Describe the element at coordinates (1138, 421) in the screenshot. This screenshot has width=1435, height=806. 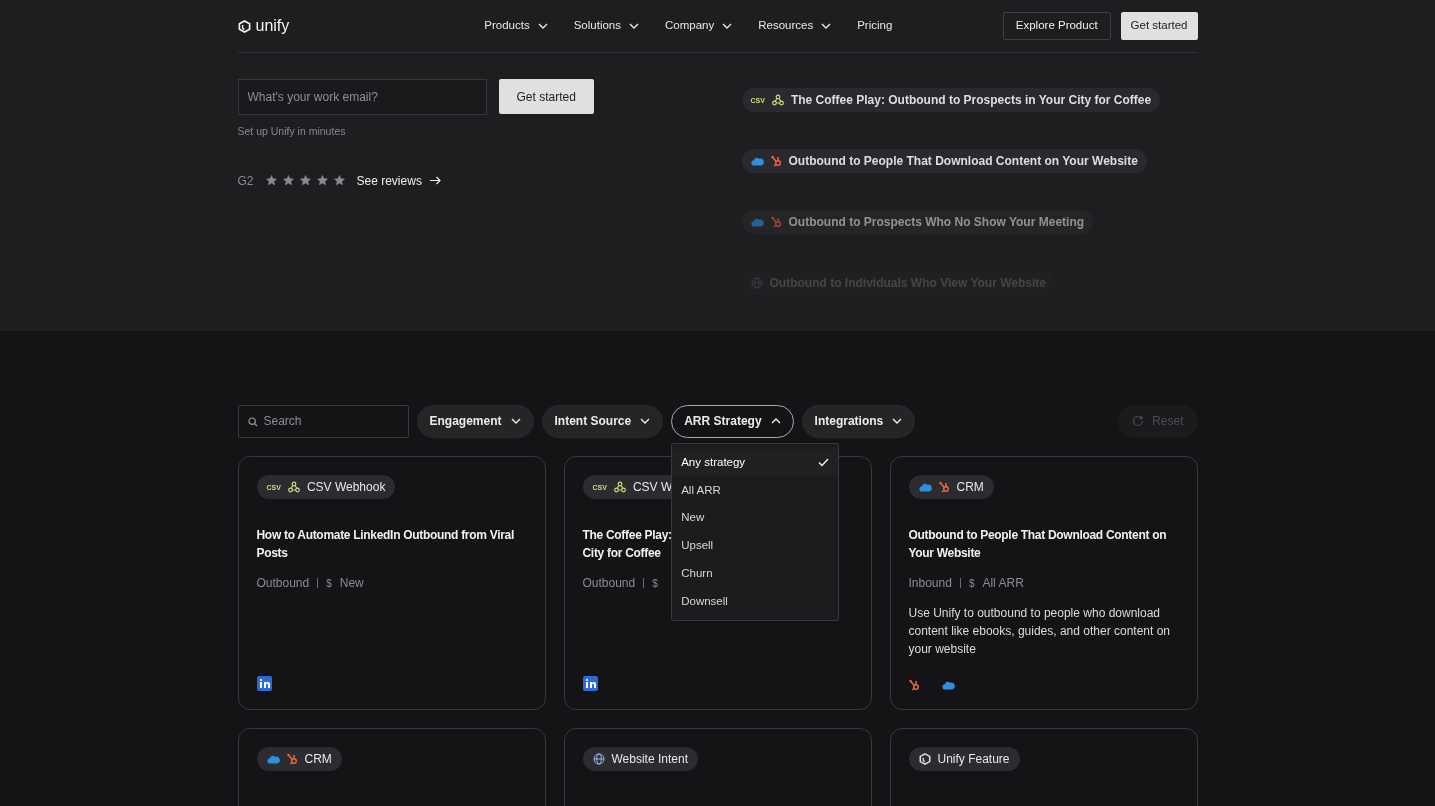
I see `refresh-icon` at that location.